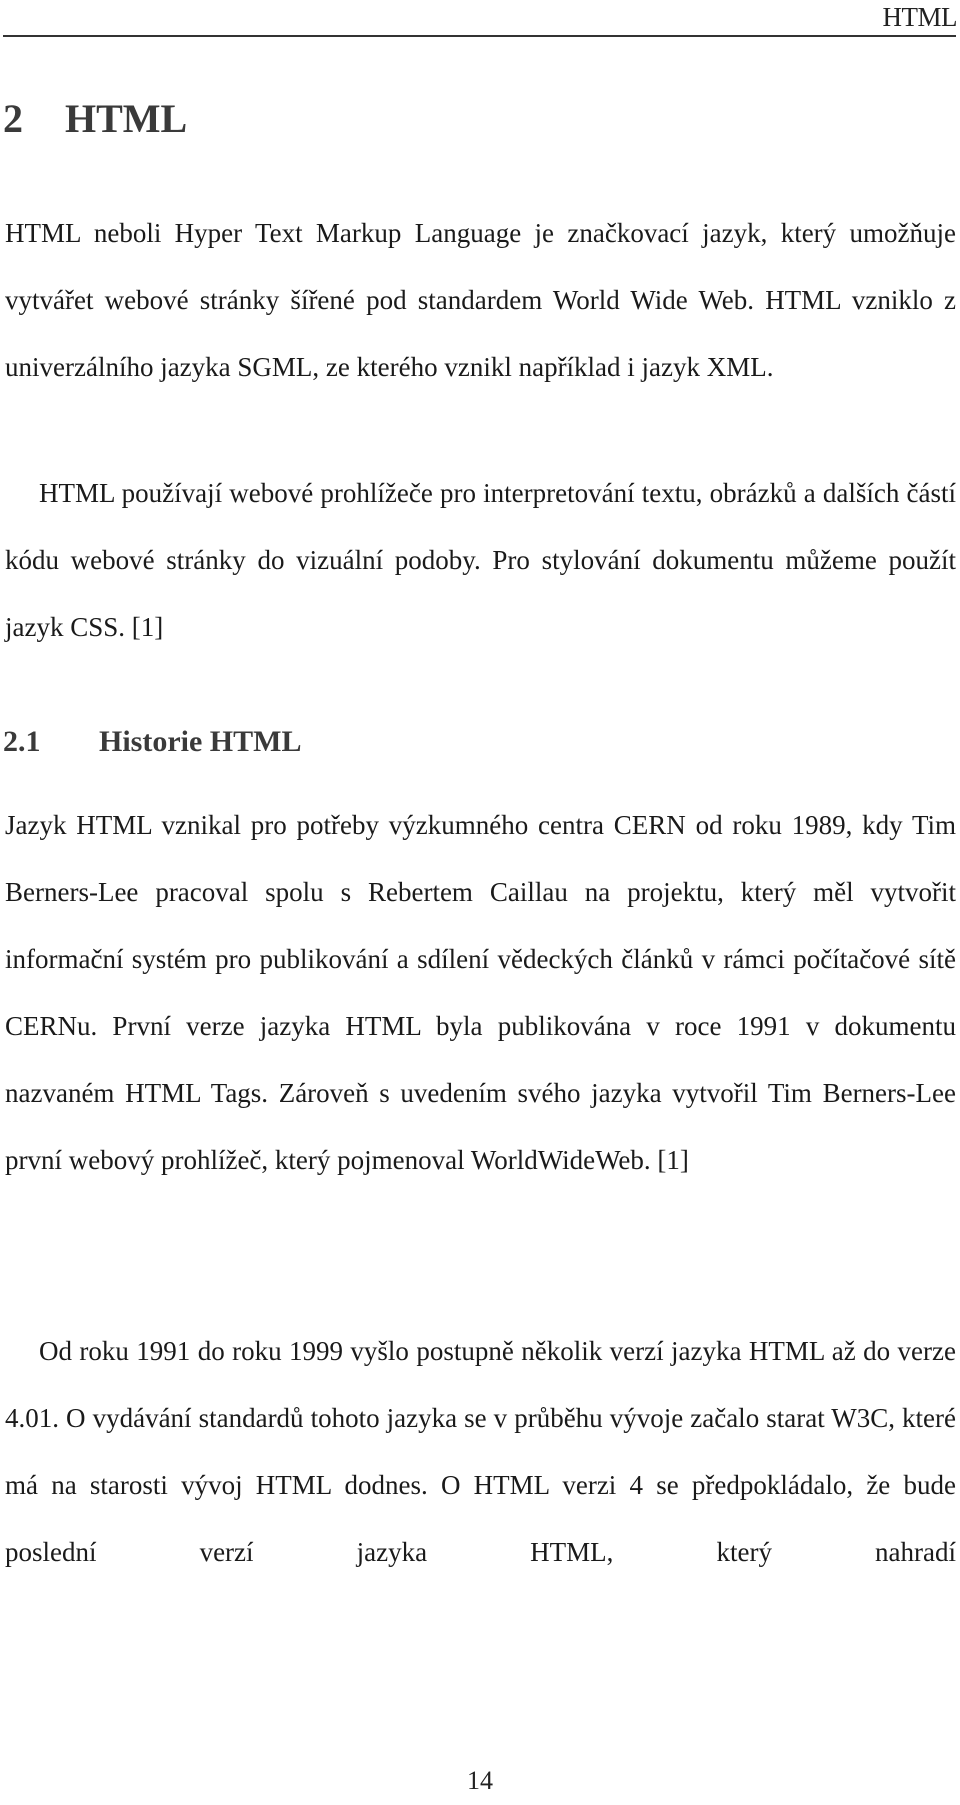 This screenshot has width=960, height=1805. I want to click on section-heading: 2.1 Historie HTML, so click(152, 742).